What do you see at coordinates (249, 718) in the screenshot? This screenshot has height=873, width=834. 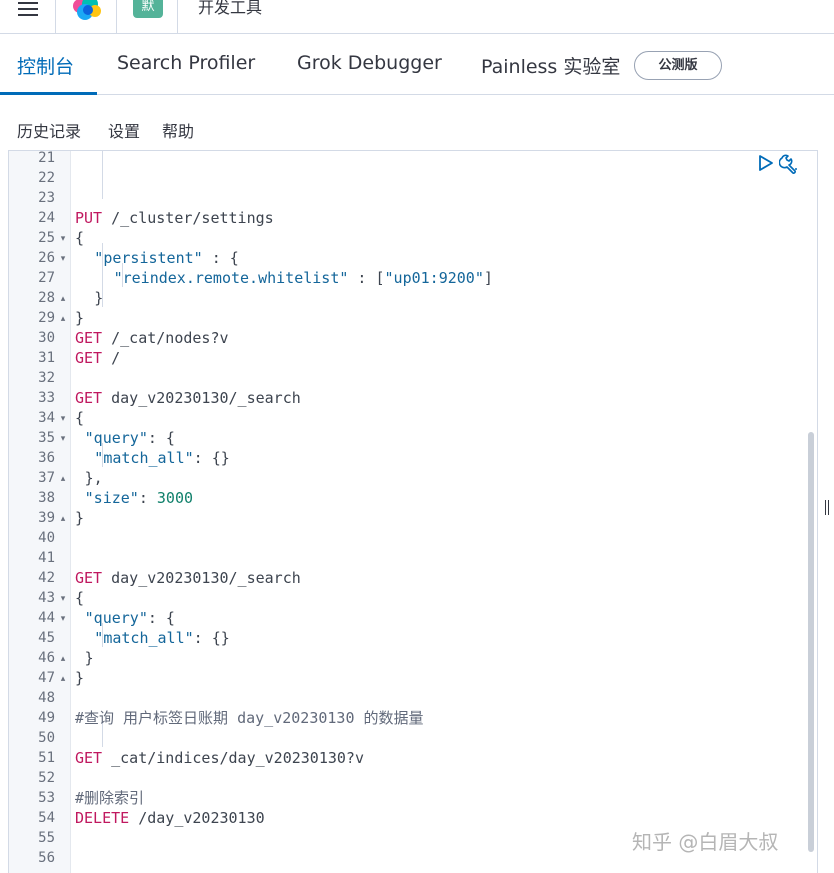 I see `code-line: #查询 用户标签日账期 day_v20230130 的数据量` at bounding box center [249, 718].